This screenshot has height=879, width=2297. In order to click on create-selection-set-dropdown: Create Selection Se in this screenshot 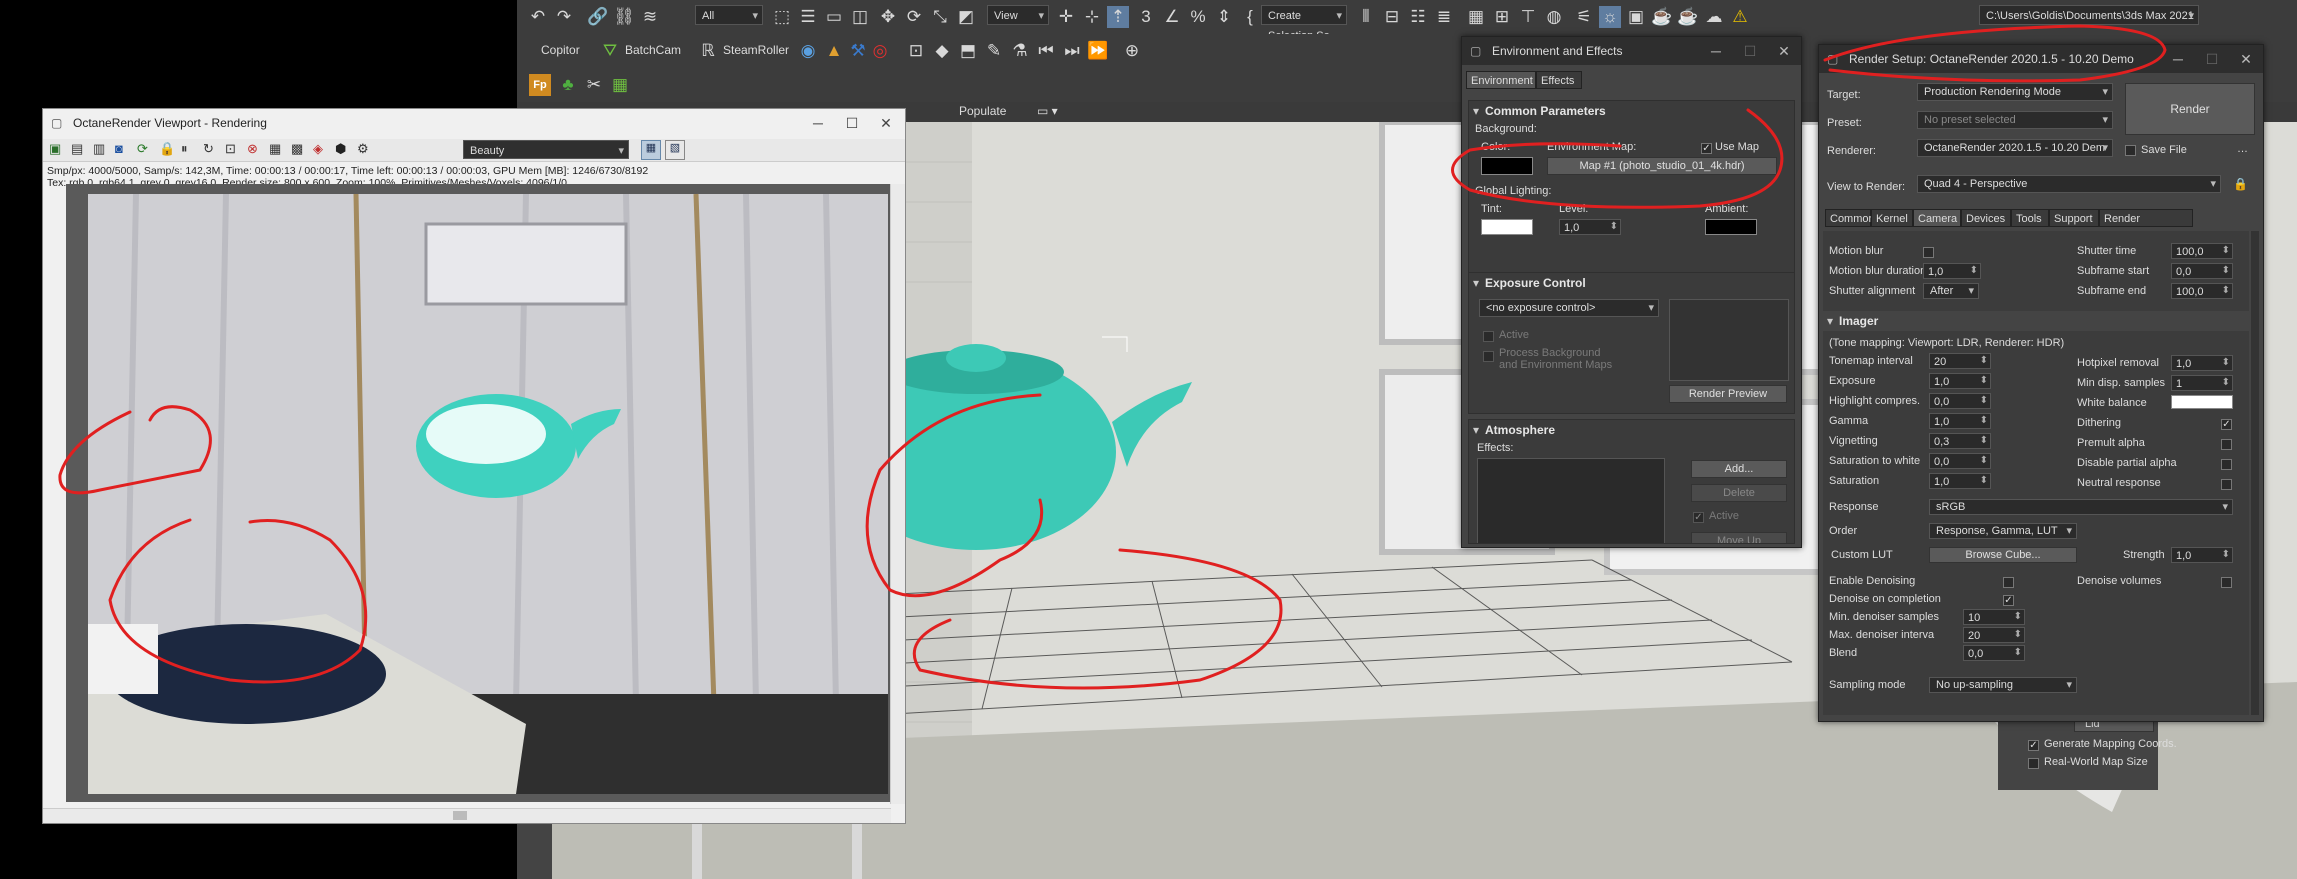, I will do `click(1304, 23)`.